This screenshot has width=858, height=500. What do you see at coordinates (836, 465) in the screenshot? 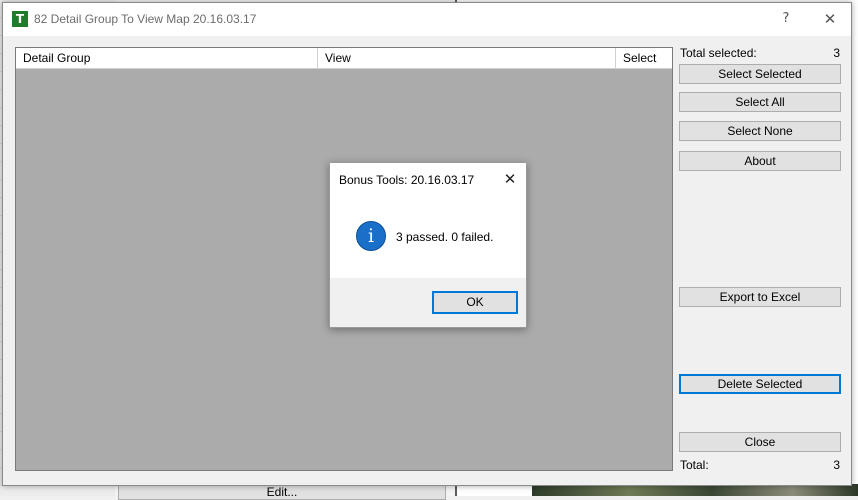
I see `total-value: 3` at bounding box center [836, 465].